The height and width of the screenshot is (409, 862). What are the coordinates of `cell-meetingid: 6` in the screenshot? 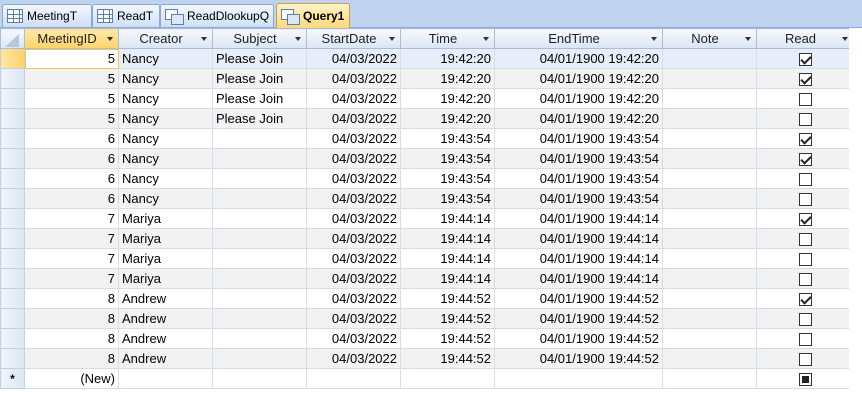 It's located at (71, 158).